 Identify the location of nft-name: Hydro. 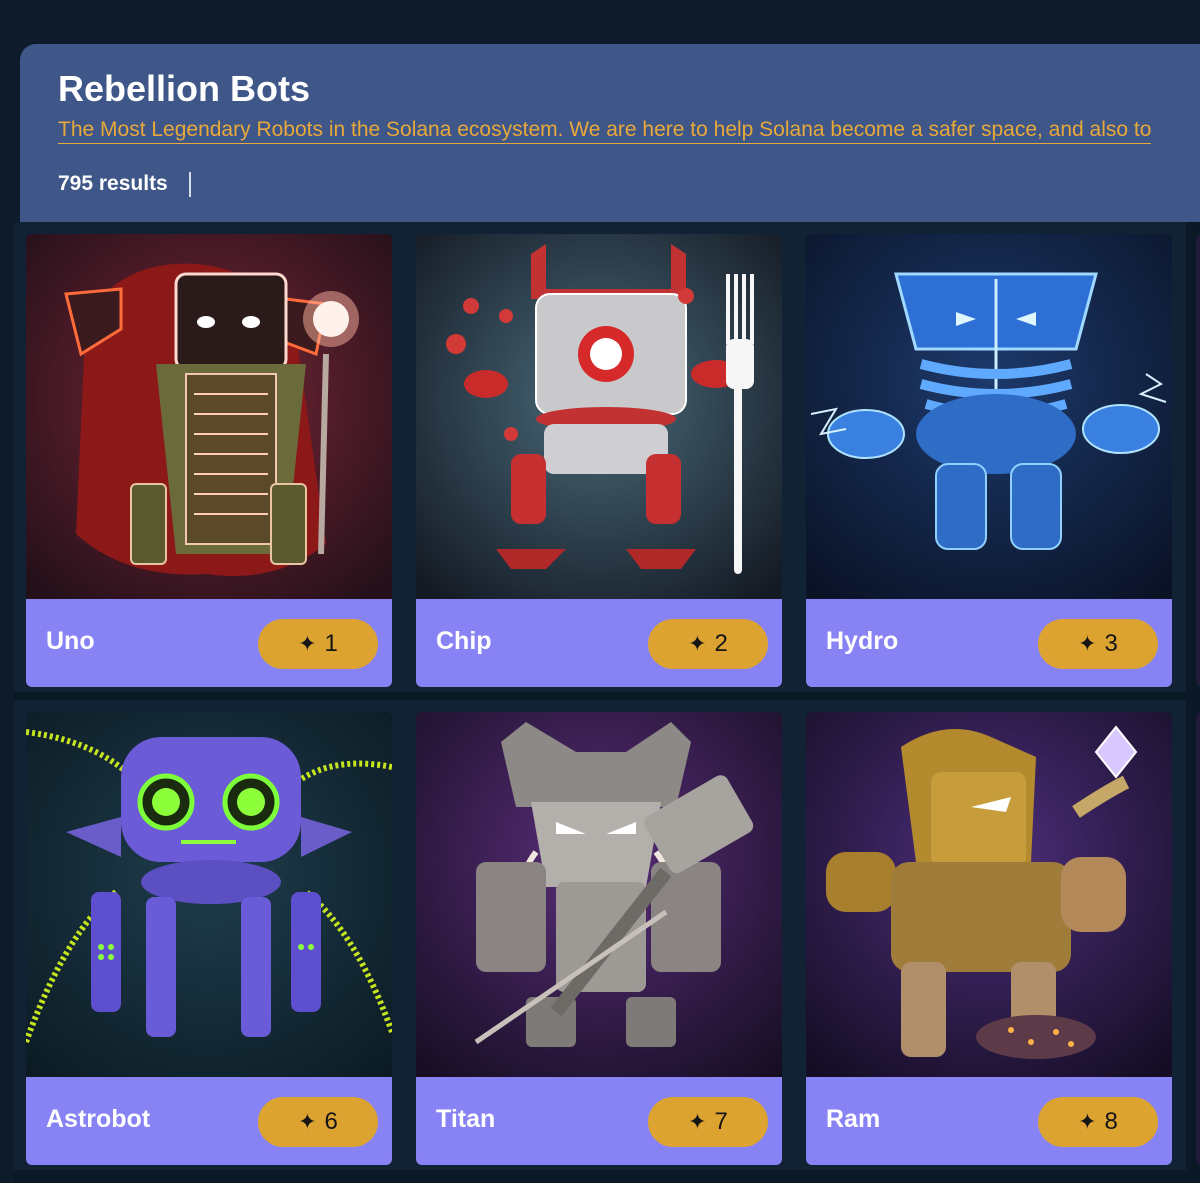
(862, 641).